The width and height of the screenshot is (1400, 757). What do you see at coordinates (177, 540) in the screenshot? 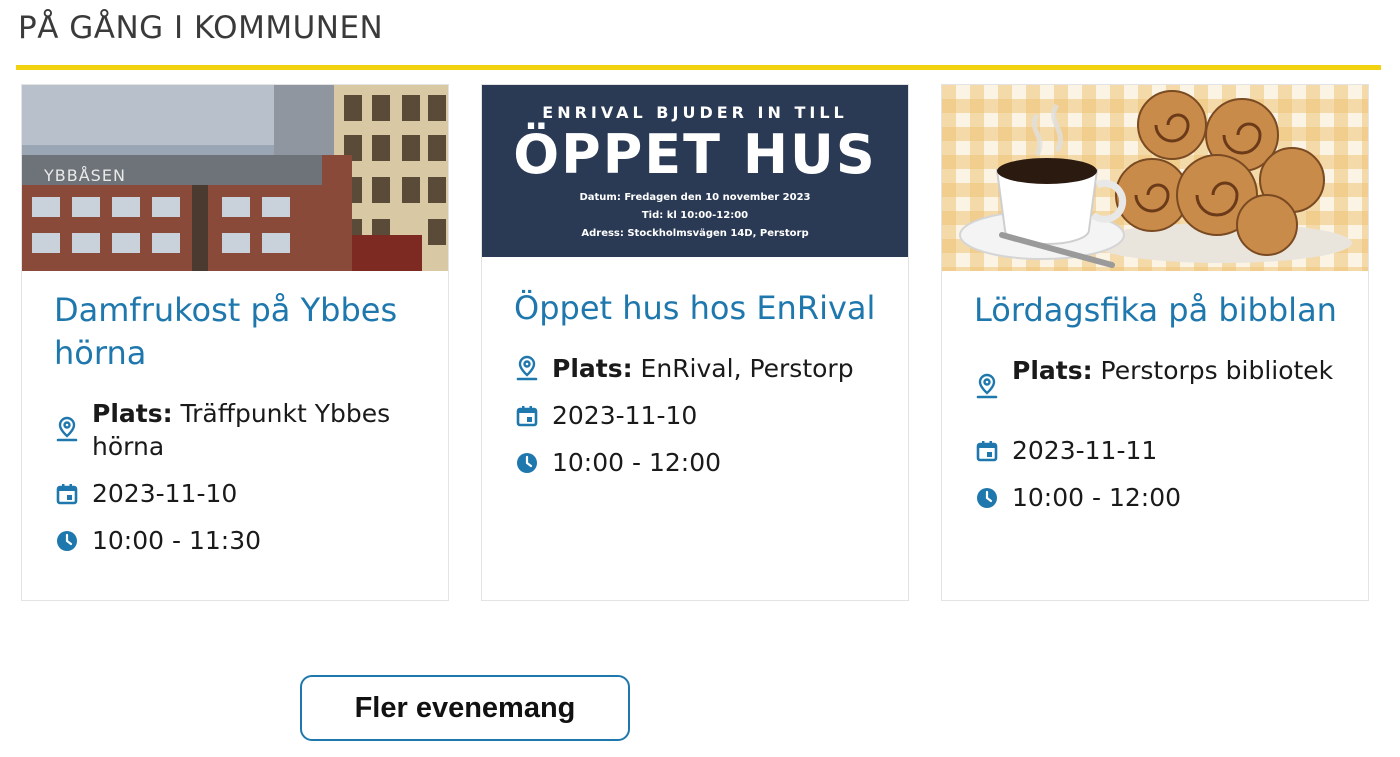
I see `time-value: 10:00 - 11:30` at bounding box center [177, 540].